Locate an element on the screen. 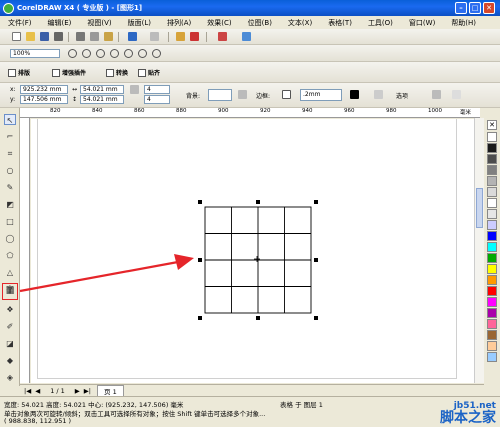 The image size is (500, 427). save-icon is located at coordinates (44, 36).